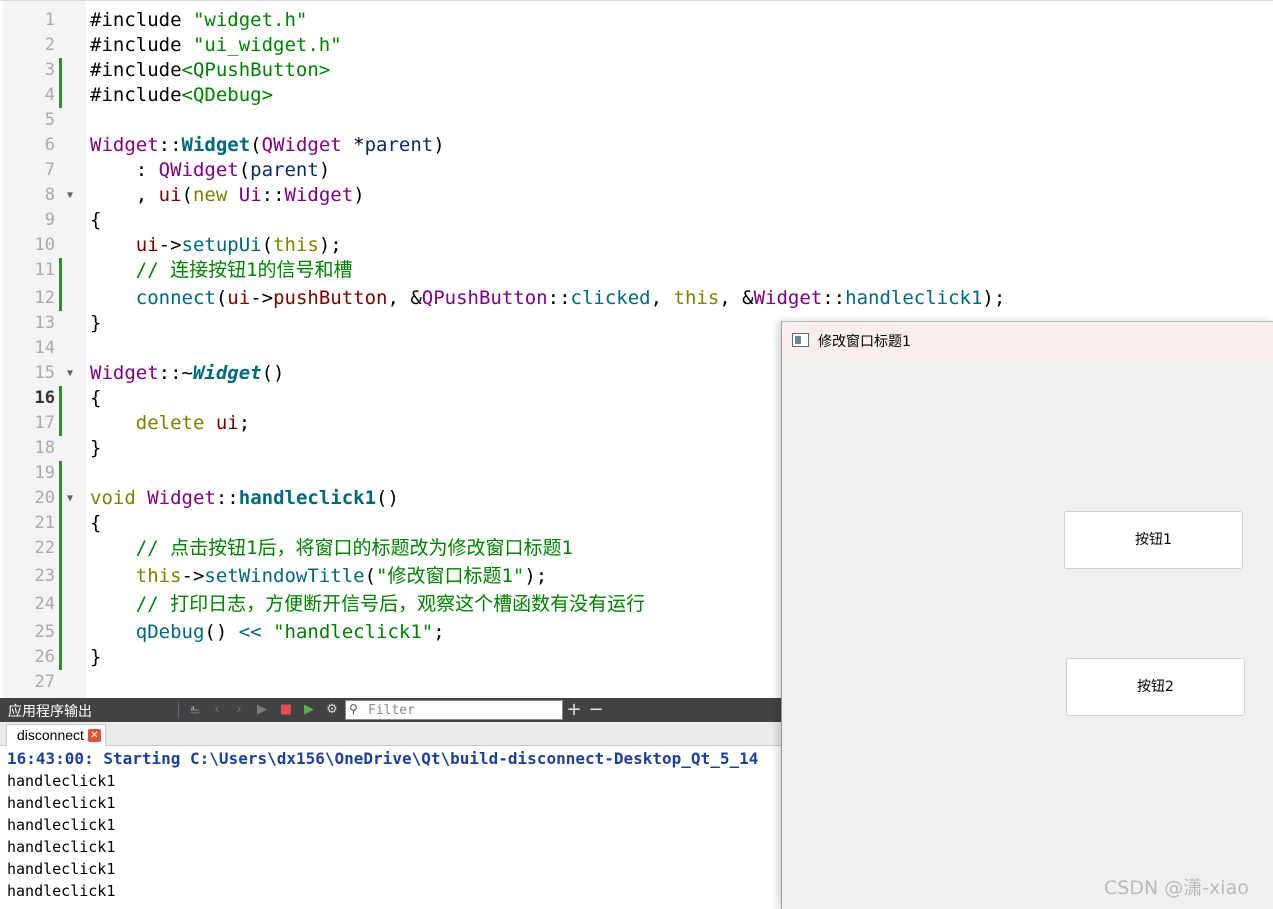 The width and height of the screenshot is (1273, 909). What do you see at coordinates (864, 342) in the screenshot?
I see `app-window-title: 修改窗口标题1` at bounding box center [864, 342].